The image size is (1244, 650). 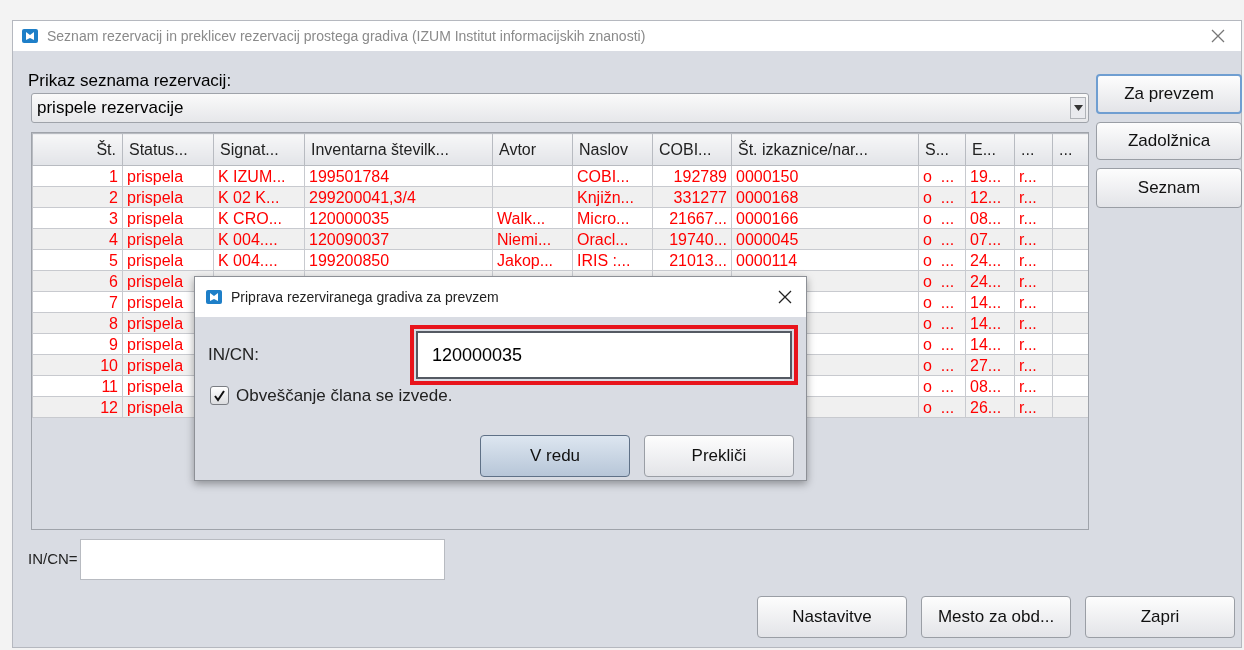 What do you see at coordinates (113, 344) in the screenshot?
I see `table-cell: 9` at bounding box center [113, 344].